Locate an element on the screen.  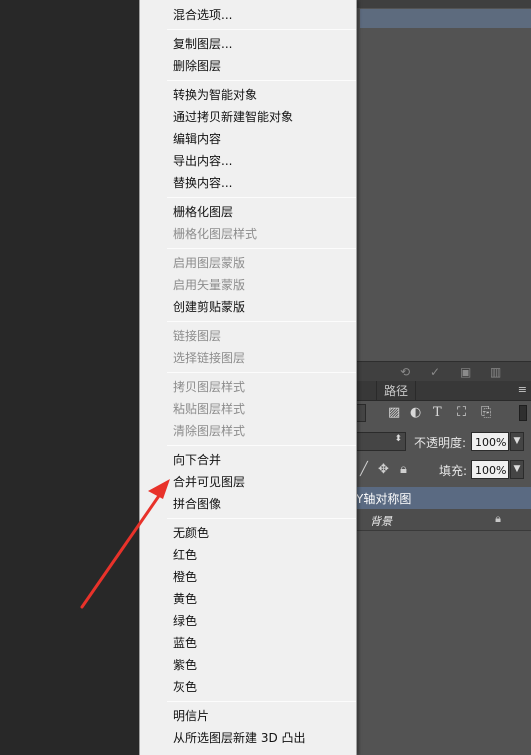
menu-item-enable-layer-mask: 启用图层蒙版 is located at coordinates (209, 263).